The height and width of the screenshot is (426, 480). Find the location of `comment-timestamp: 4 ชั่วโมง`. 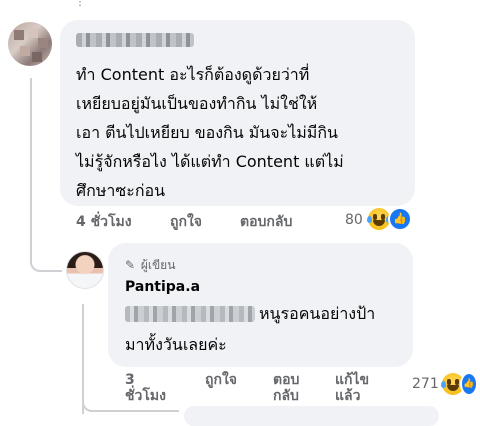

comment-timestamp: 4 ชั่วโมง is located at coordinates (104, 222).